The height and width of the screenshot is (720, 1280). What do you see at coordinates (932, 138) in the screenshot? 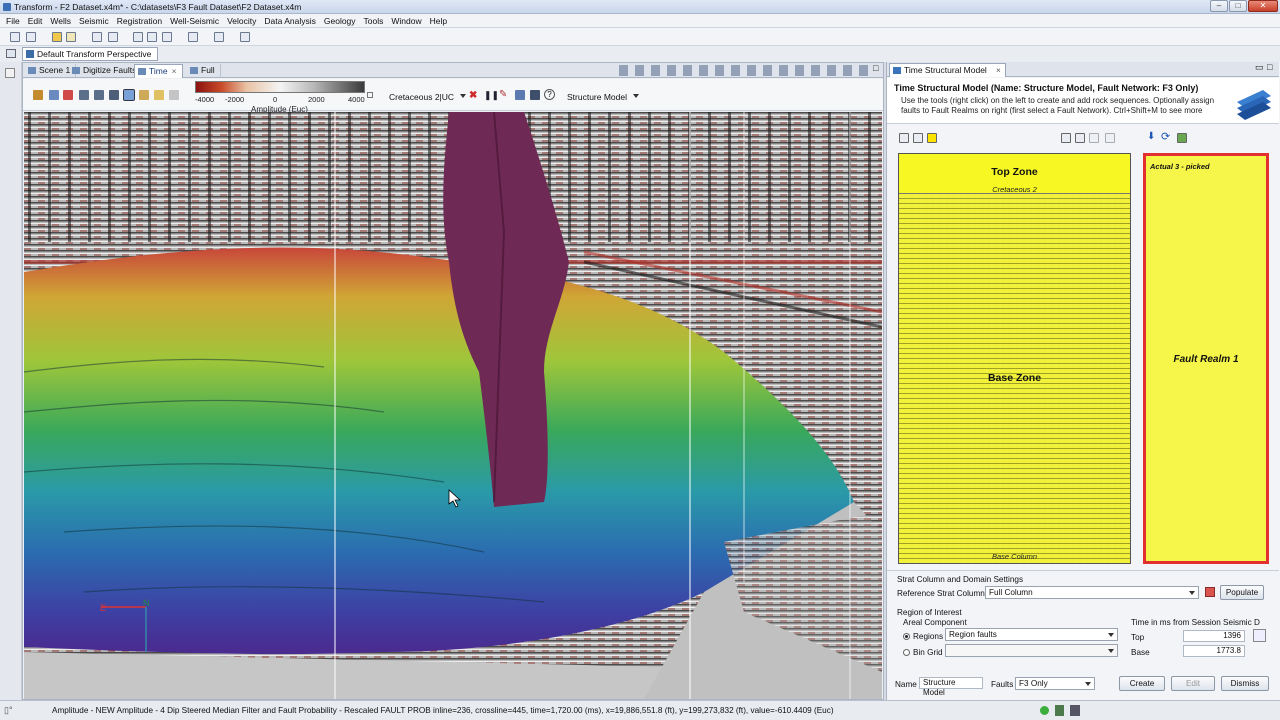
I see `color-swatch-icon` at bounding box center [932, 138].